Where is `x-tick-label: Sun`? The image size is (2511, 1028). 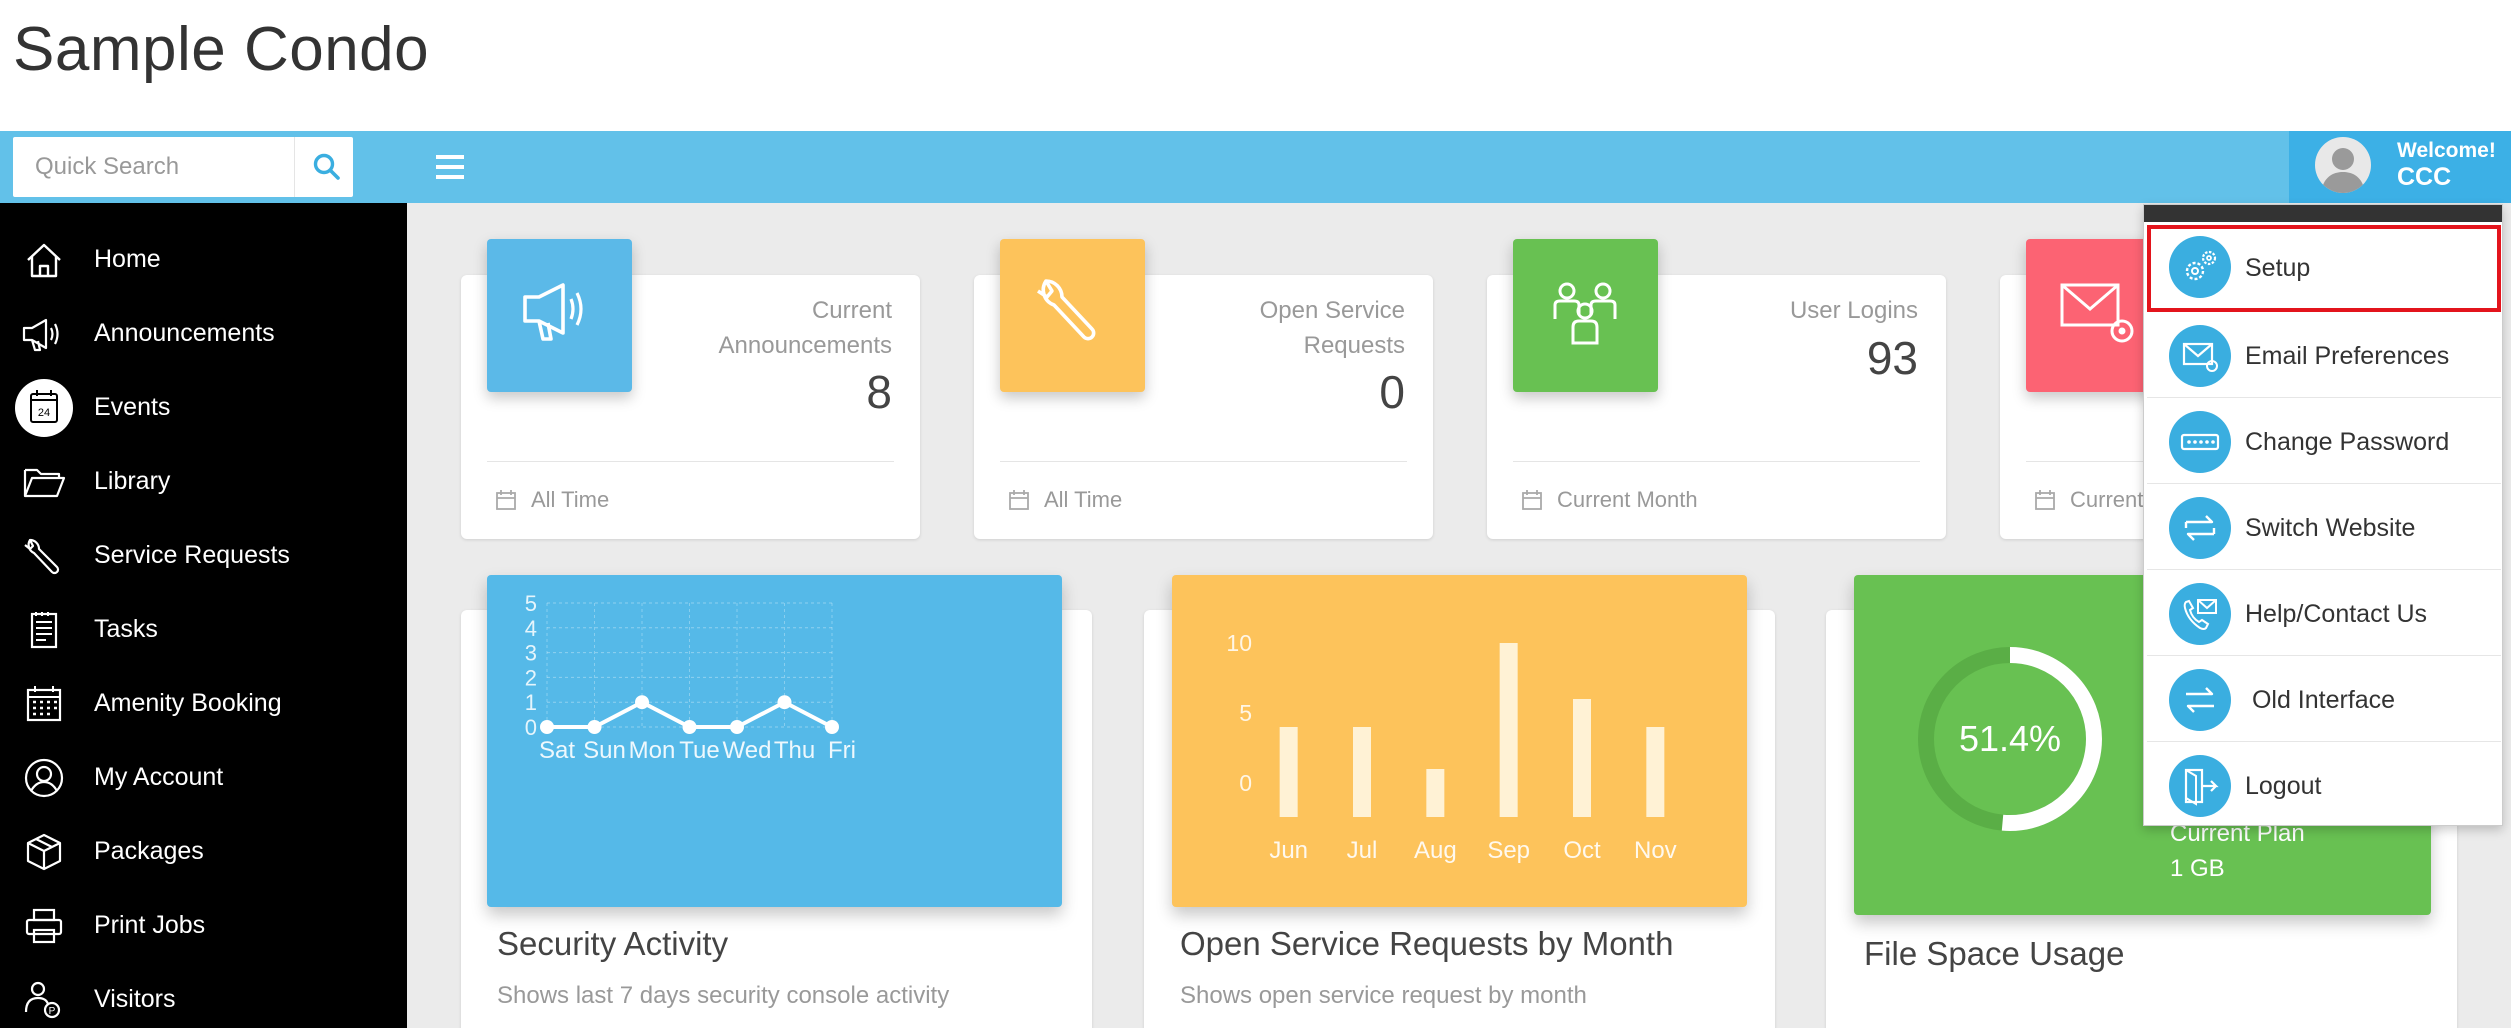
x-tick-label: Sun is located at coordinates (604, 750).